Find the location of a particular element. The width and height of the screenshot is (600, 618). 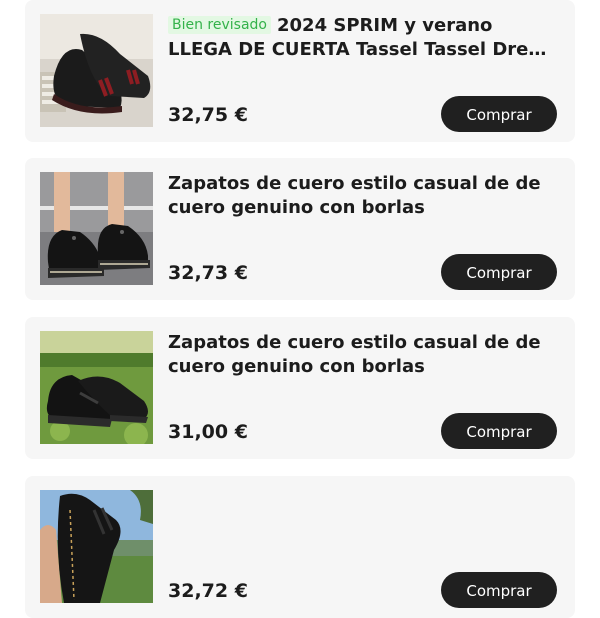

product-price: 31,00 € is located at coordinates (208, 432).